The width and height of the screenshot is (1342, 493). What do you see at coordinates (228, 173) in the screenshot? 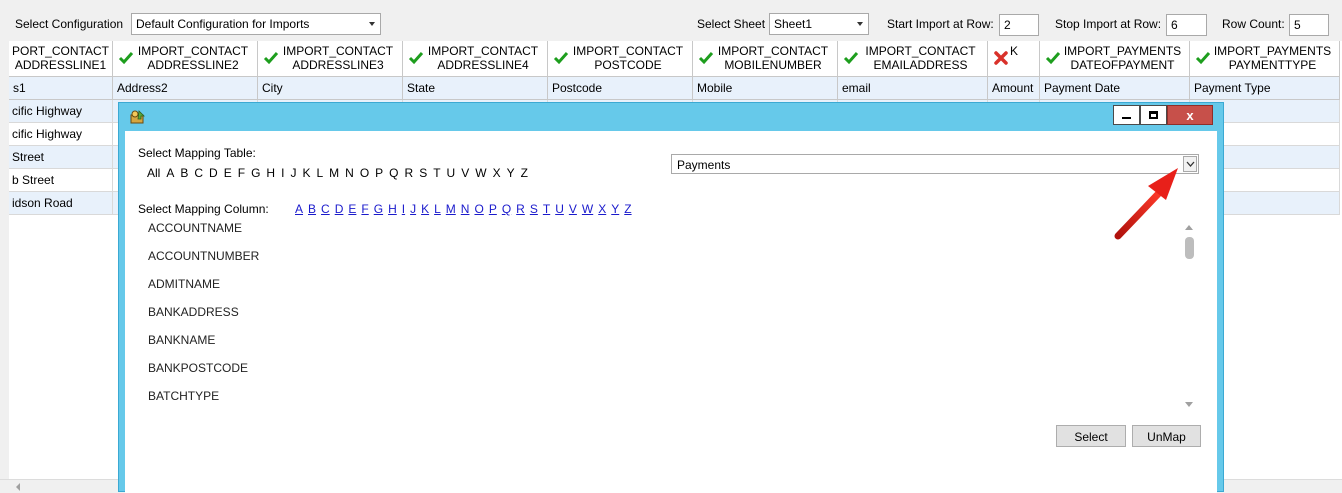
I see `table-letter: E` at bounding box center [228, 173].